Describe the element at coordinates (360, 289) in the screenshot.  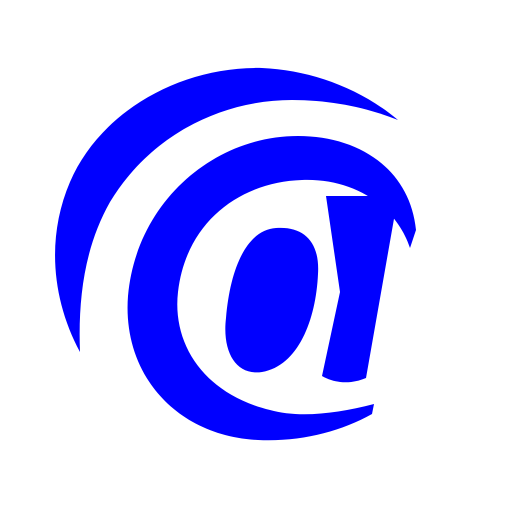
I see `right-stem` at that location.